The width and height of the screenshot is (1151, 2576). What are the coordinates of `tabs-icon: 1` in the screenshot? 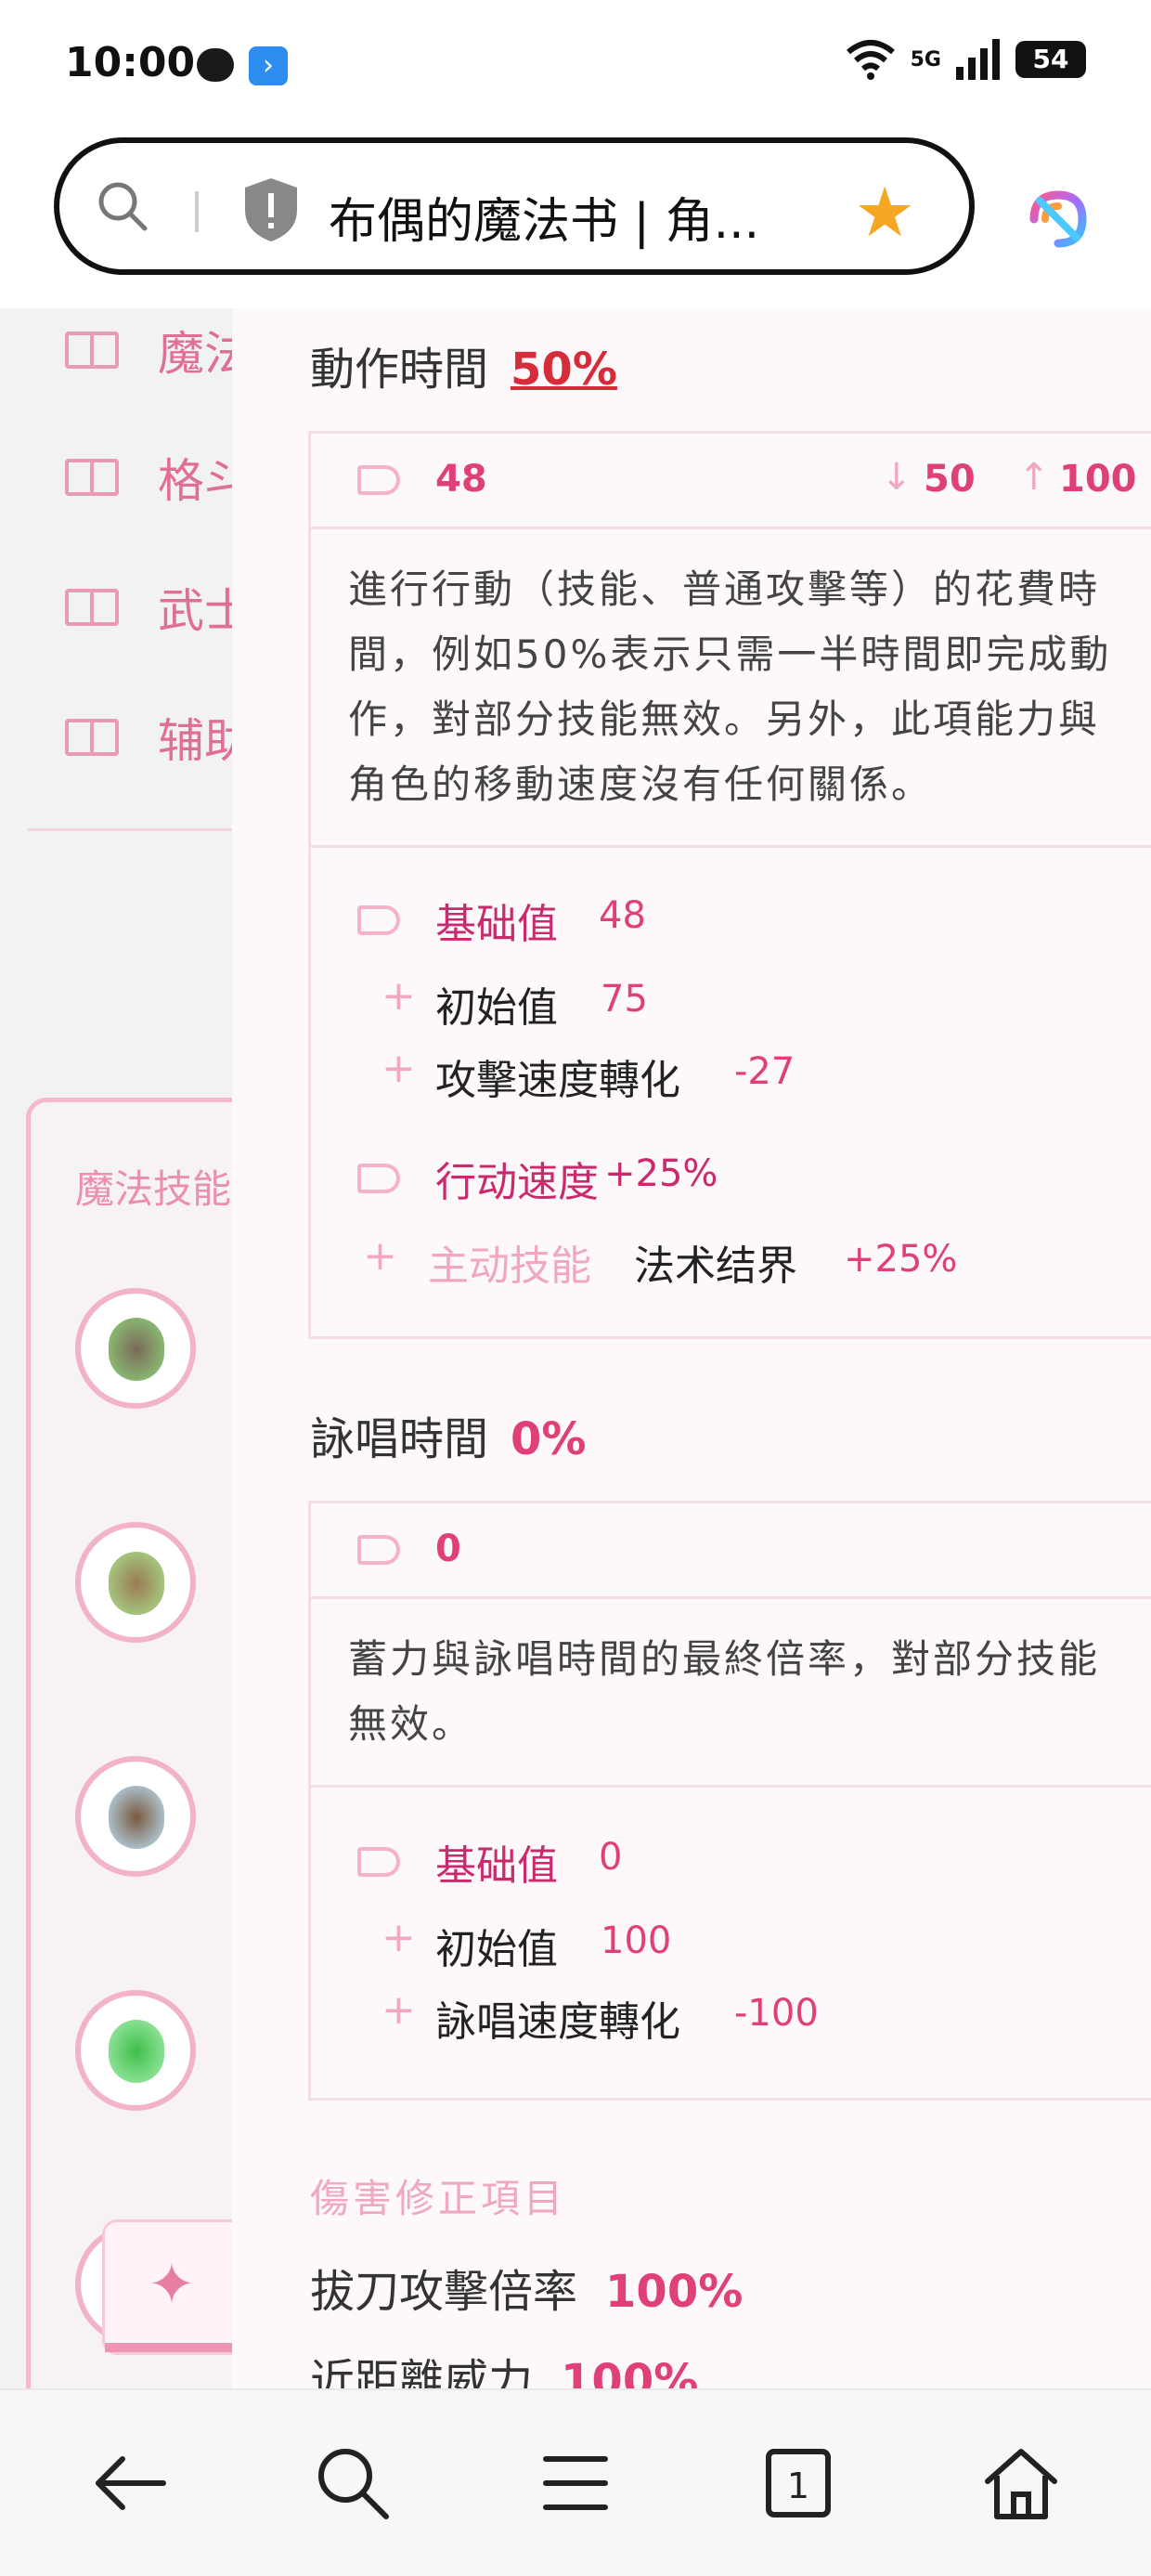 It's located at (798, 2483).